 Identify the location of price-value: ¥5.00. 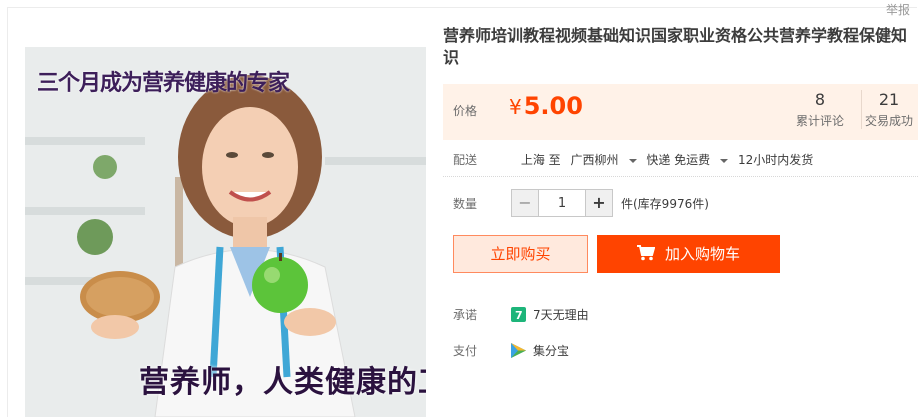
(546, 106).